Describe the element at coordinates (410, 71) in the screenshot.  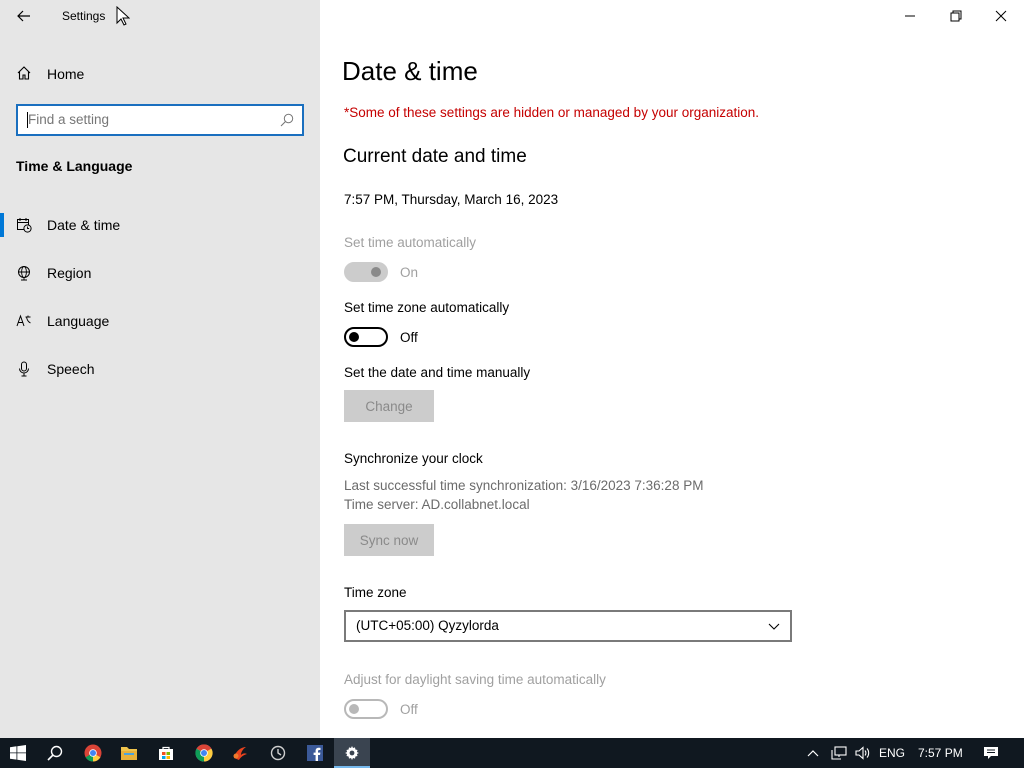
I see `page-title: Date & time` at that location.